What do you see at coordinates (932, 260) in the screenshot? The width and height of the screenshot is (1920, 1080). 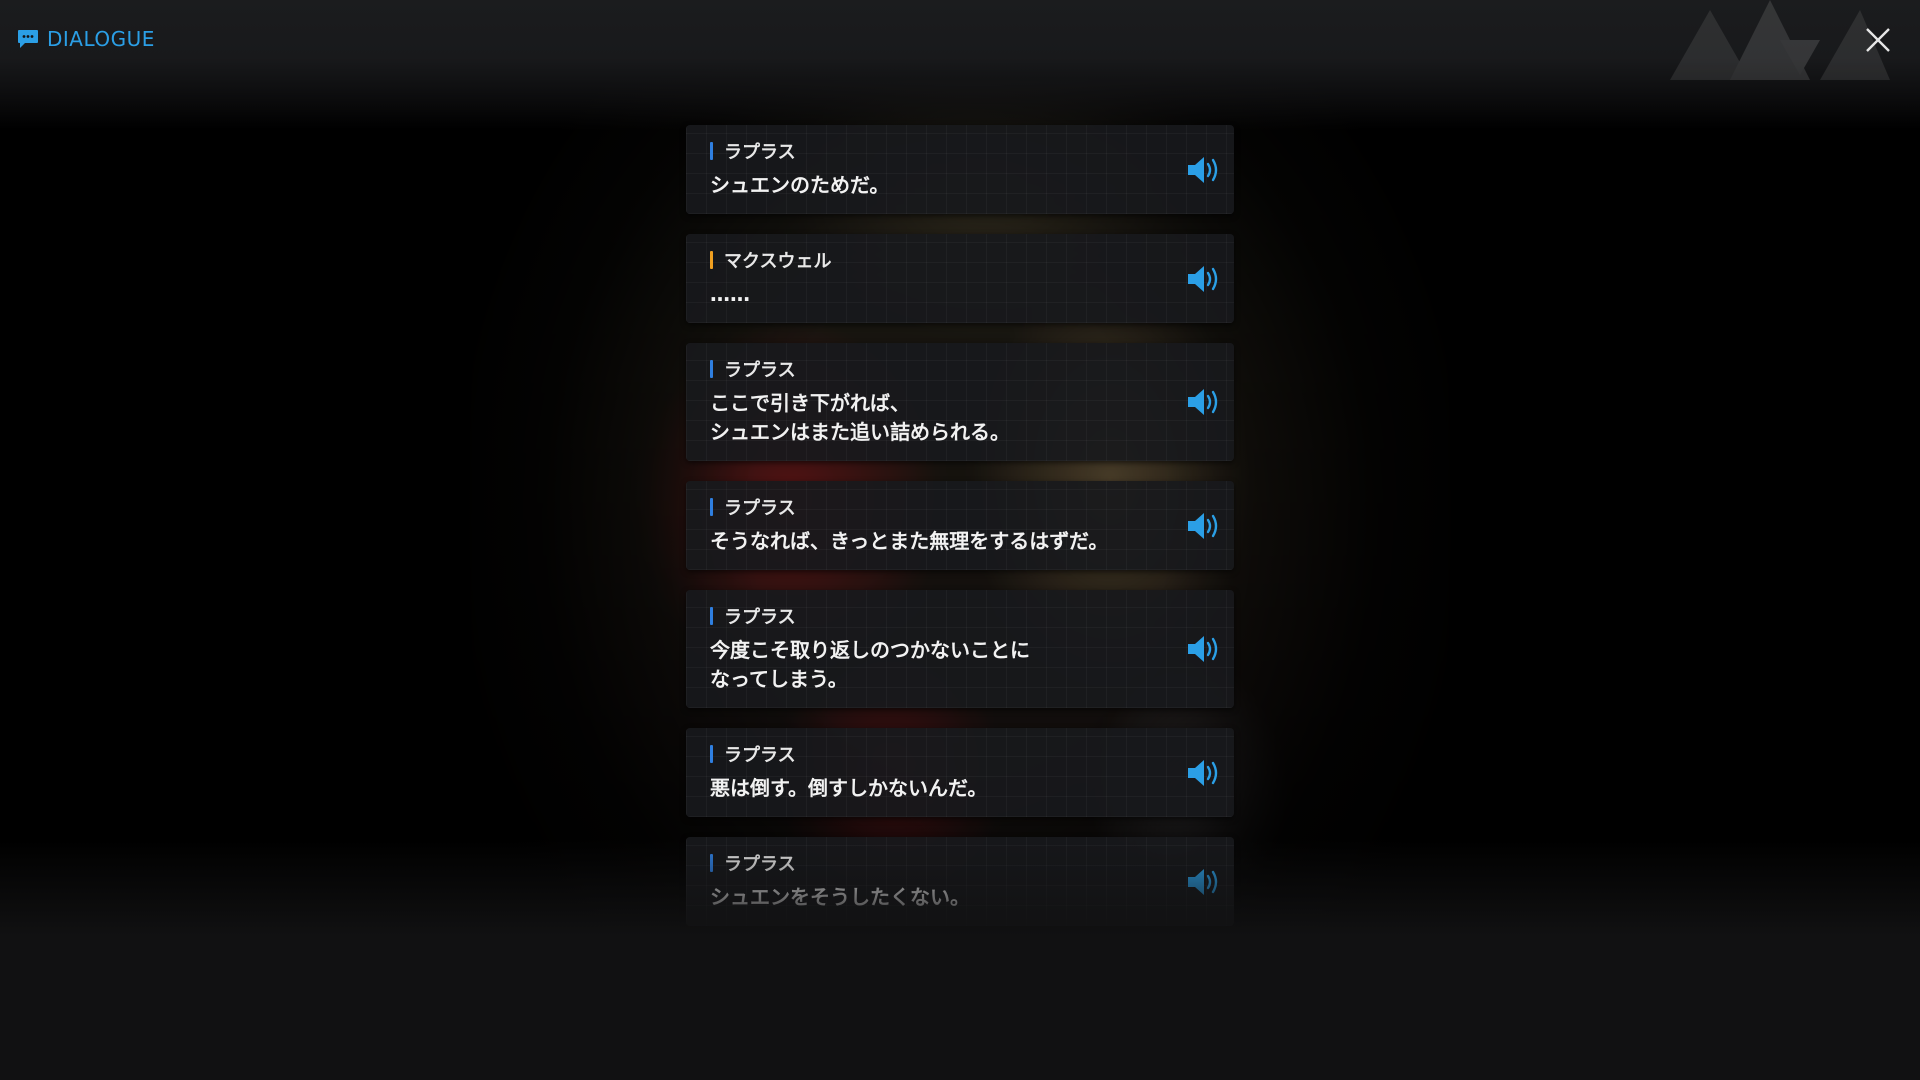 I see `speaker-name: マクスウェル` at bounding box center [932, 260].